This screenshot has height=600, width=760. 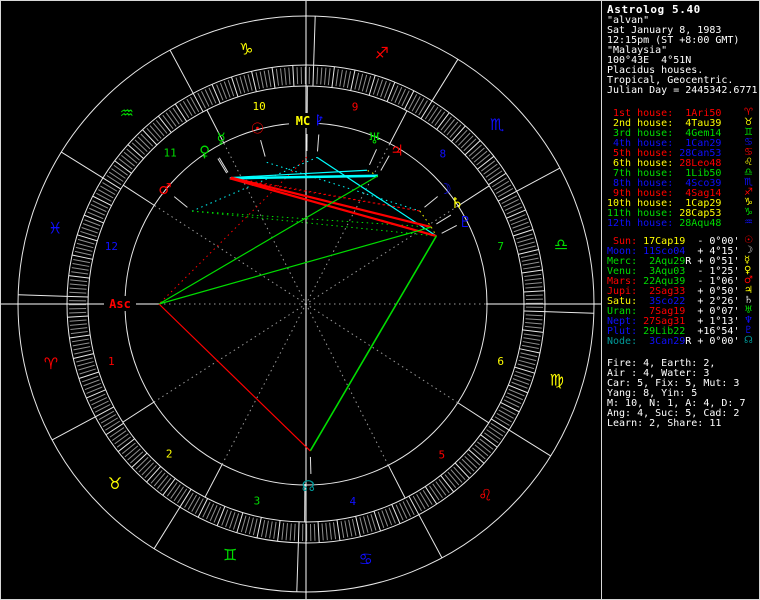 What do you see at coordinates (456, 203) in the screenshot?
I see `saturn-glyph: ♄` at bounding box center [456, 203].